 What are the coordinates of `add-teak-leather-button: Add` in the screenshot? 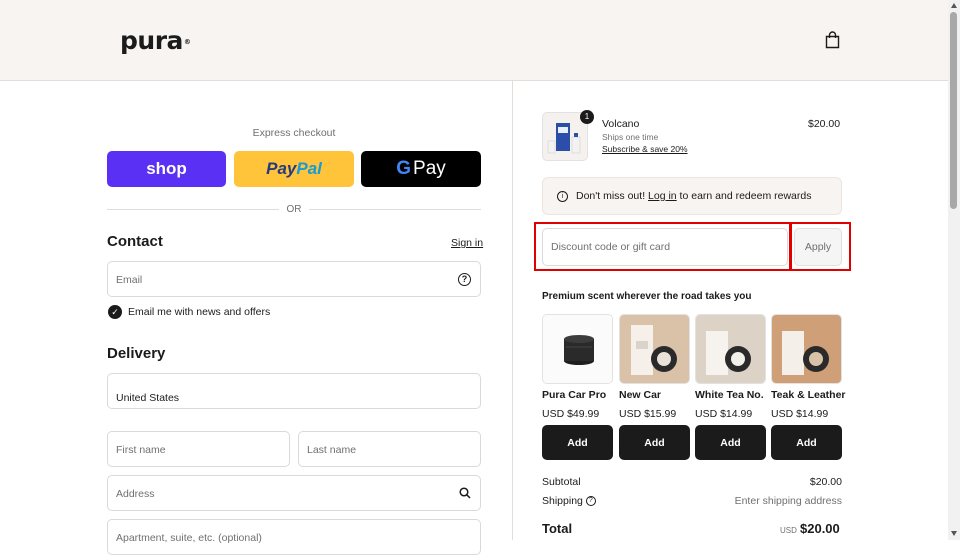 It's located at (806, 442).